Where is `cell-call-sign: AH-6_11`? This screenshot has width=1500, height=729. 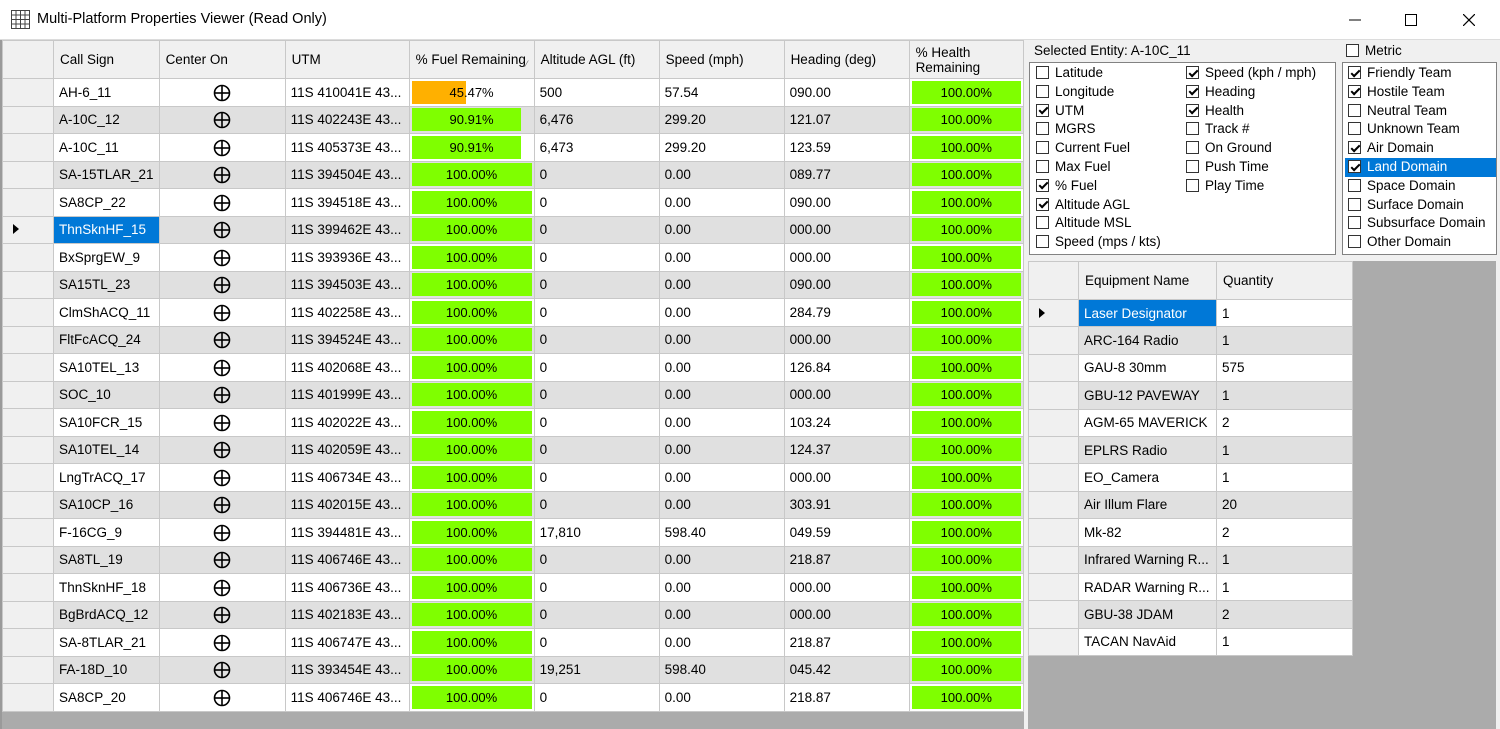
cell-call-sign: AH-6_11 is located at coordinates (106, 92).